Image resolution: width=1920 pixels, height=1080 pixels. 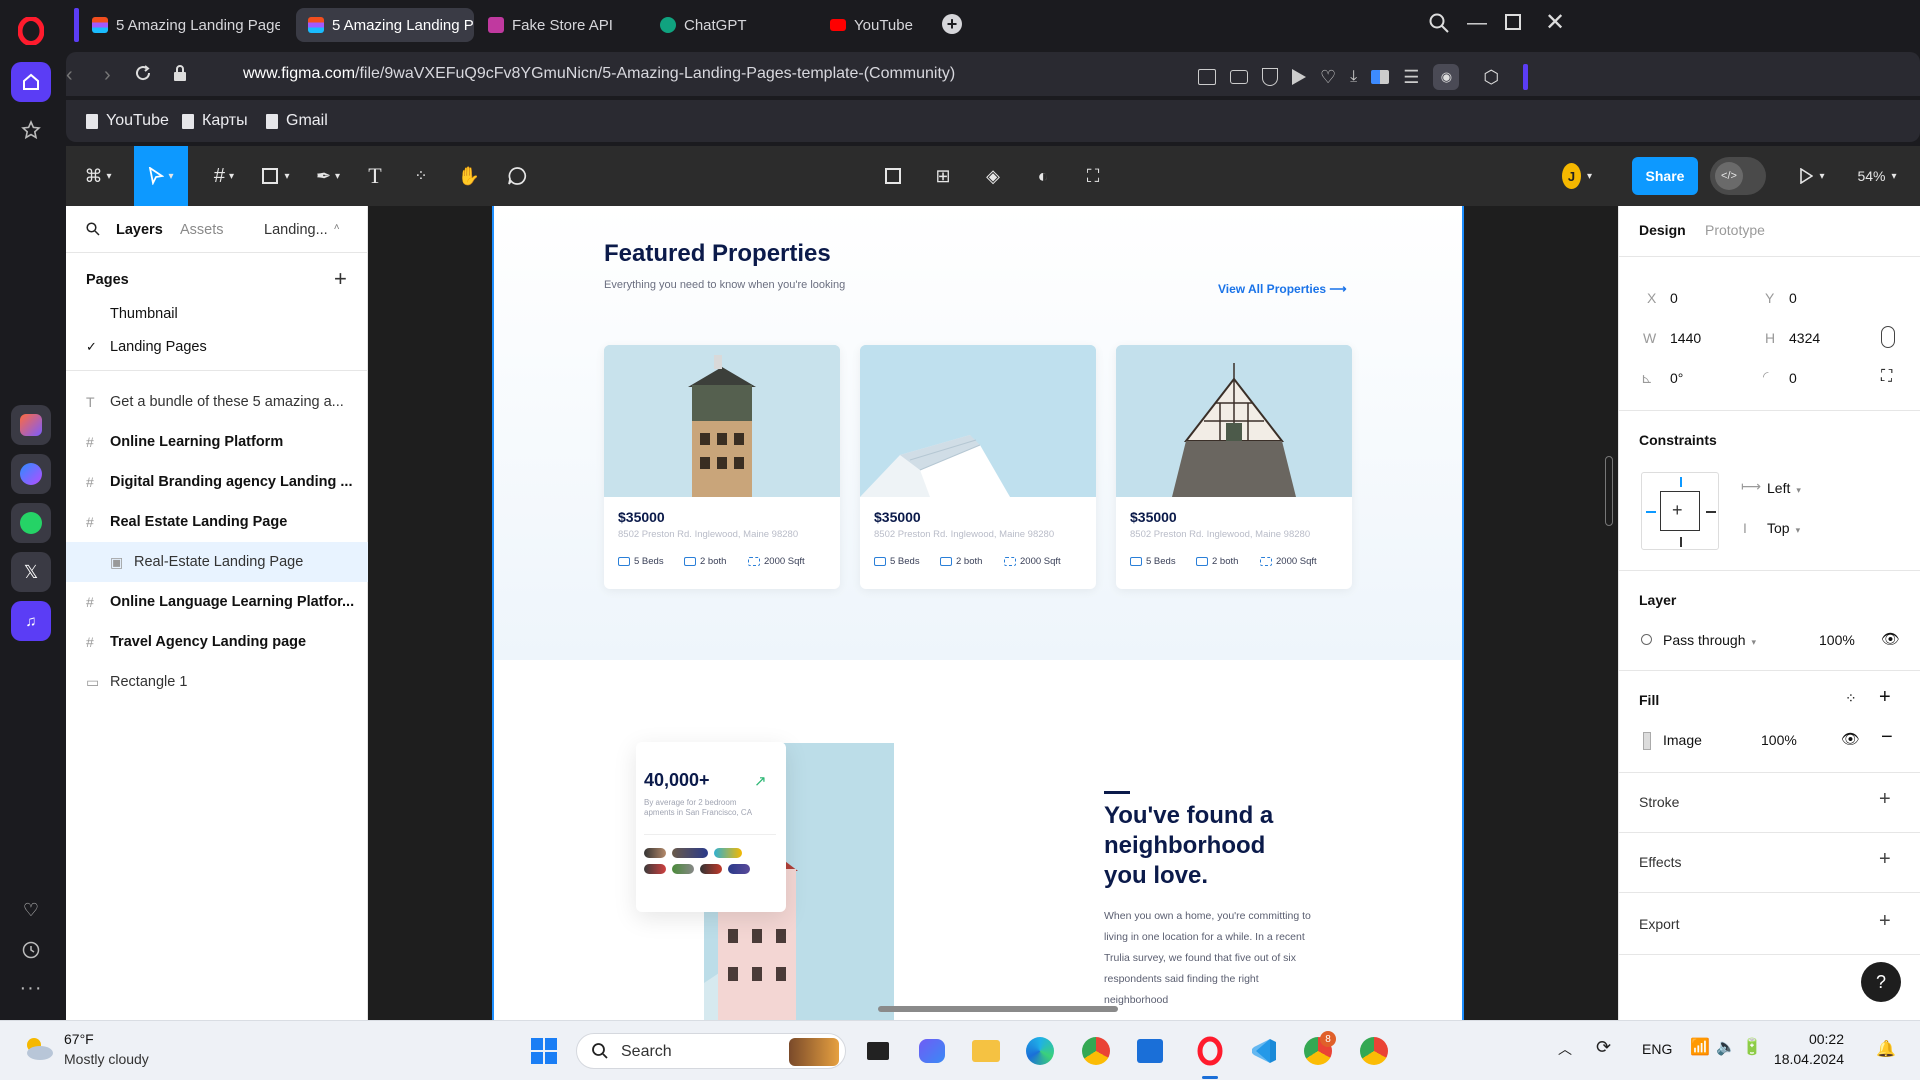 What do you see at coordinates (276, 176) in the screenshot?
I see `shape-tool-icon: ▾` at bounding box center [276, 176].